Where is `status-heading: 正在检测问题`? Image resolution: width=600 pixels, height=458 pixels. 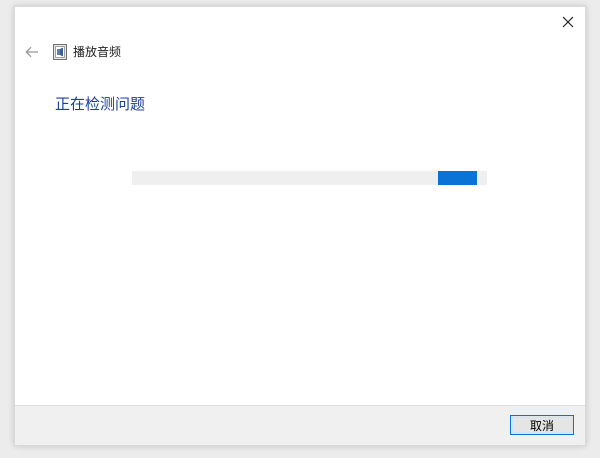
status-heading: 正在检测问题 is located at coordinates (100, 104).